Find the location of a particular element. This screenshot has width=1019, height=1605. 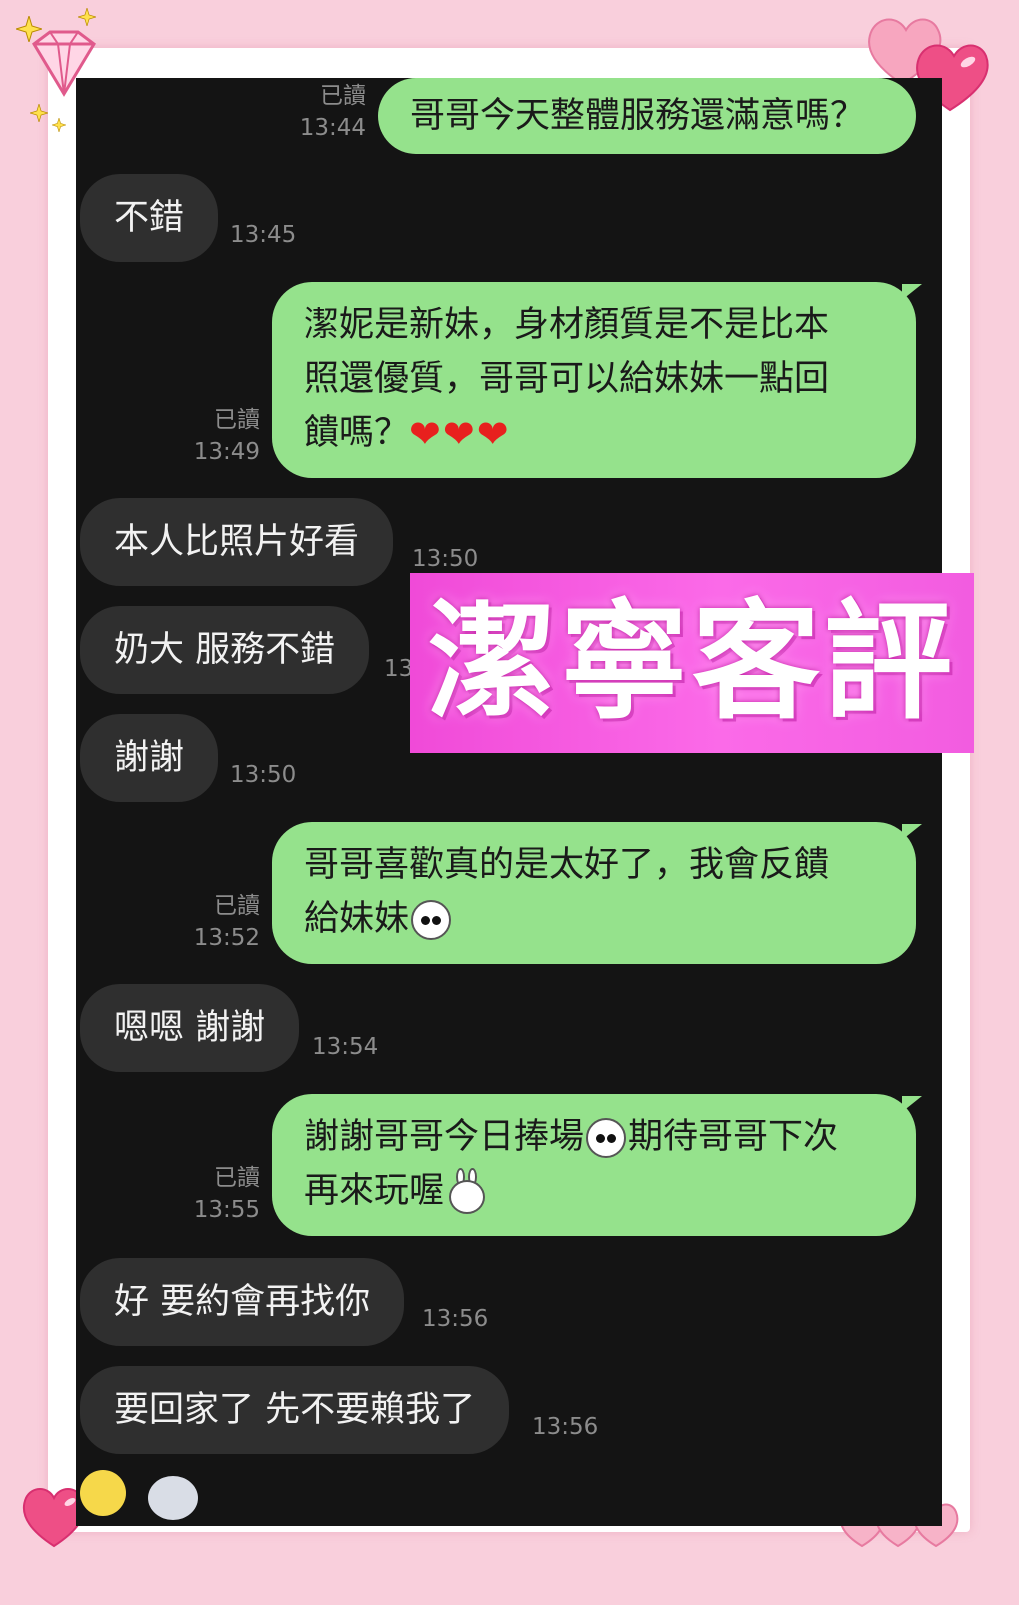

message-text: 好 要約會再找你 is located at coordinates (242, 1302).